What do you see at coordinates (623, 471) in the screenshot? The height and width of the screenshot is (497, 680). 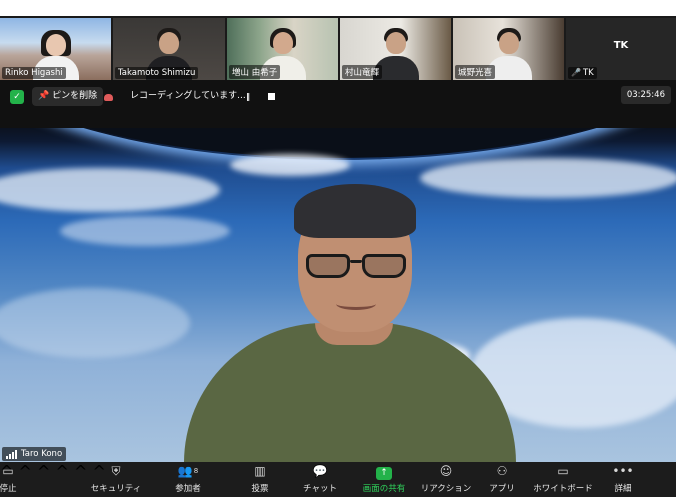 I see `more-icon: •••` at bounding box center [623, 471].